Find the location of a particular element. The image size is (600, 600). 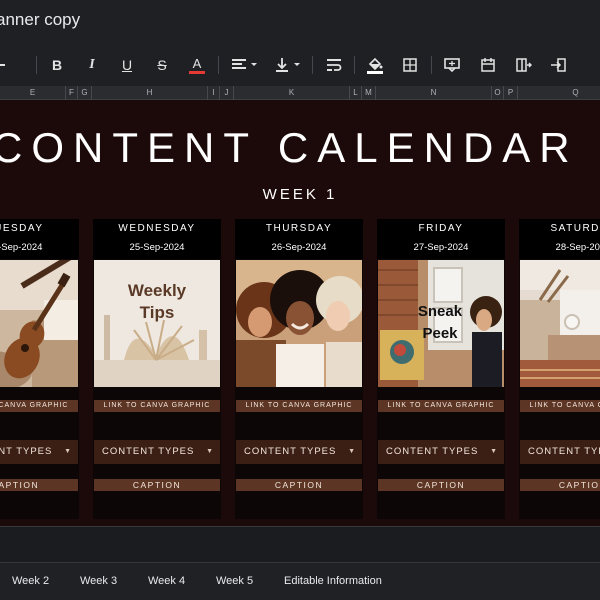

day-name: FRIDAY is located at coordinates (441, 228).